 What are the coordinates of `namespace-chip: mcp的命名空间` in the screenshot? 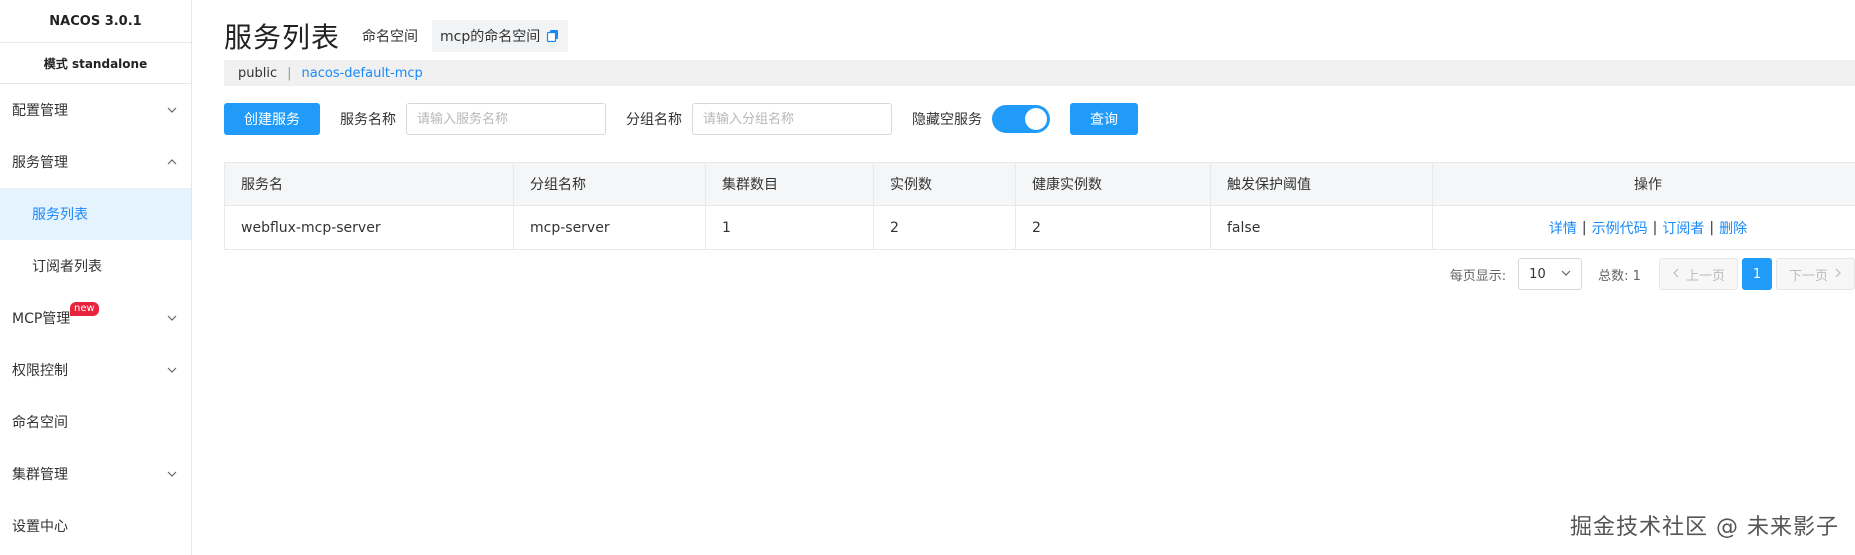 It's located at (500, 36).